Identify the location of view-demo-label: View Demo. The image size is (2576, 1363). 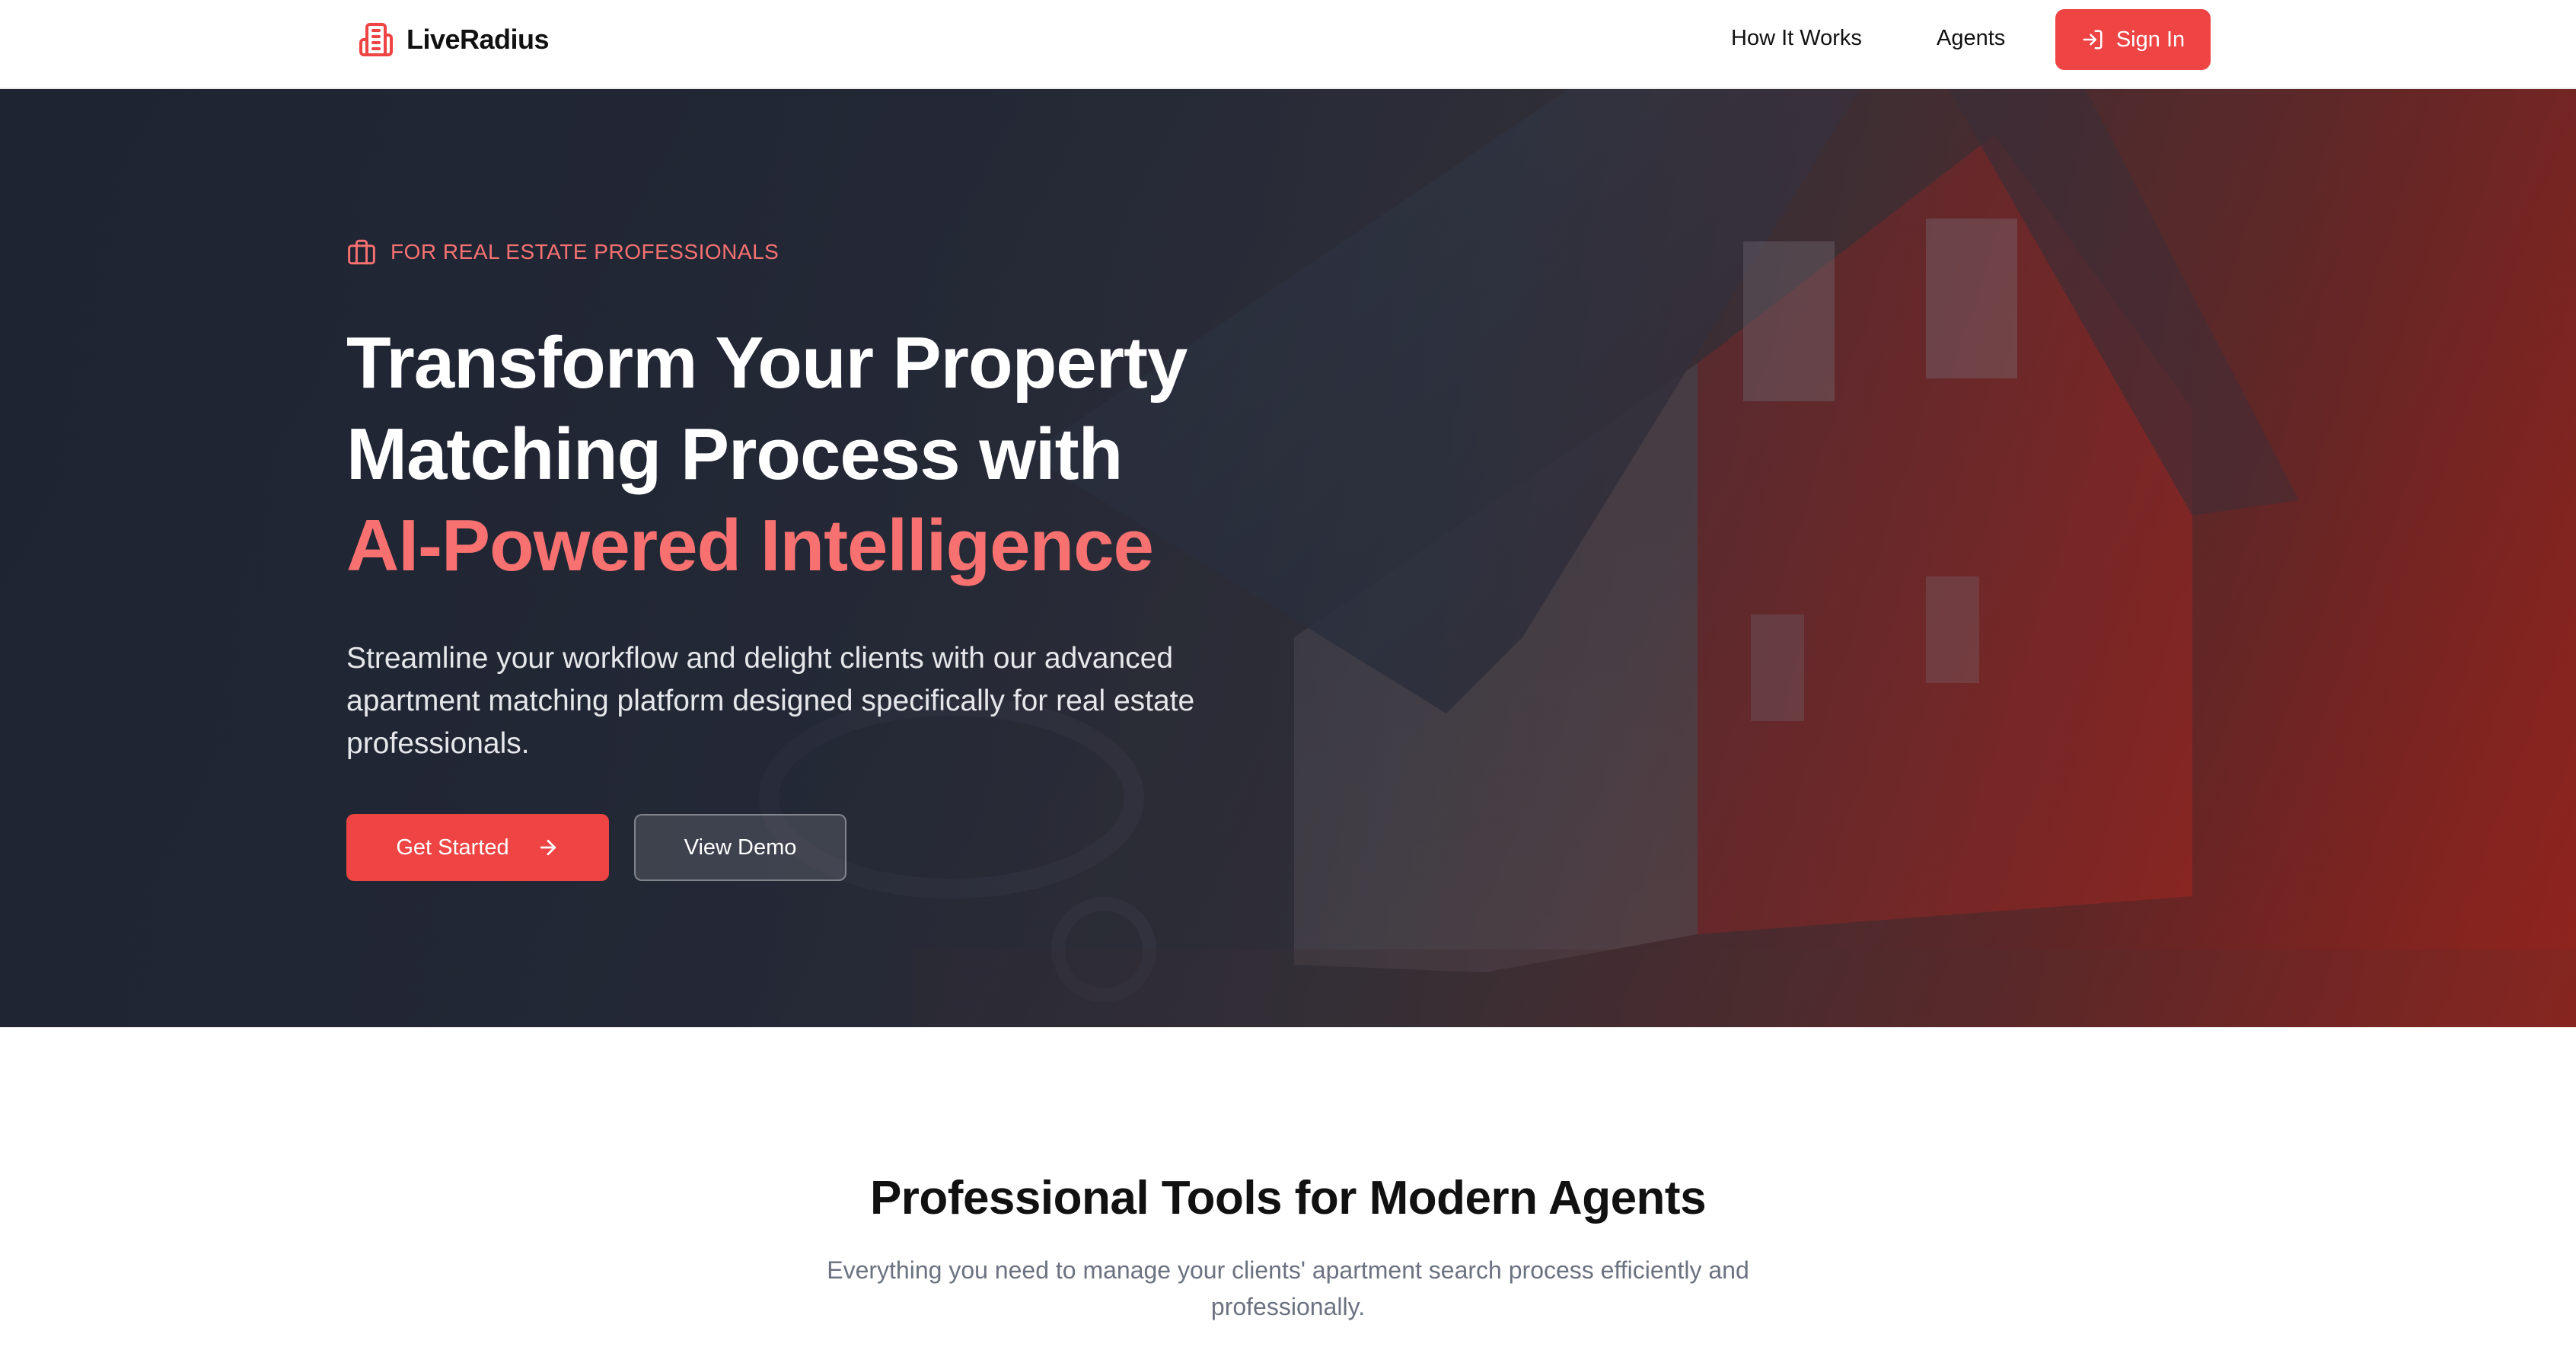
(741, 847).